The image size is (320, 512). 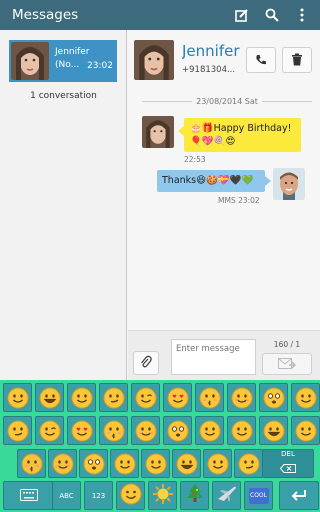 I want to click on cool-label: COOL, so click(x=258, y=495).